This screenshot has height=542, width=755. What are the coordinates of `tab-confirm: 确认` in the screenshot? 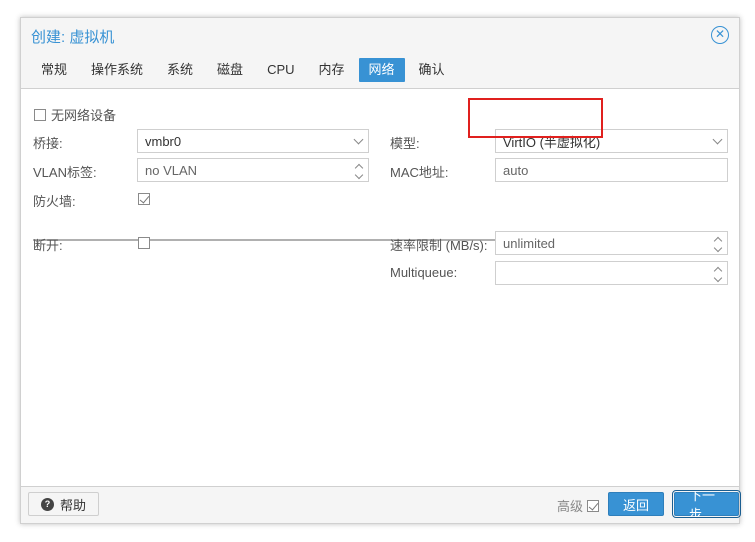 It's located at (432, 70).